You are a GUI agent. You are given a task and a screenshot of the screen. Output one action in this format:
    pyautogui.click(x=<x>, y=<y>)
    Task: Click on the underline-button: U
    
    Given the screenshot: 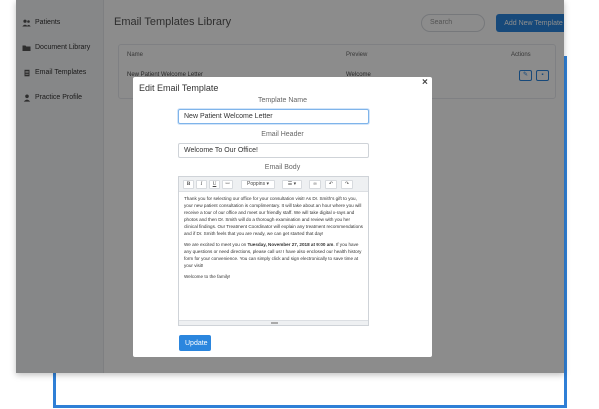 What is the action you would take?
    pyautogui.click(x=214, y=184)
    